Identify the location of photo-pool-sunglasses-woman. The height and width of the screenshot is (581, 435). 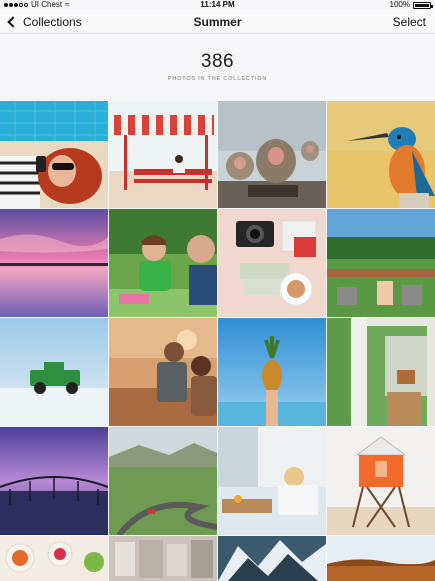
(54, 154).